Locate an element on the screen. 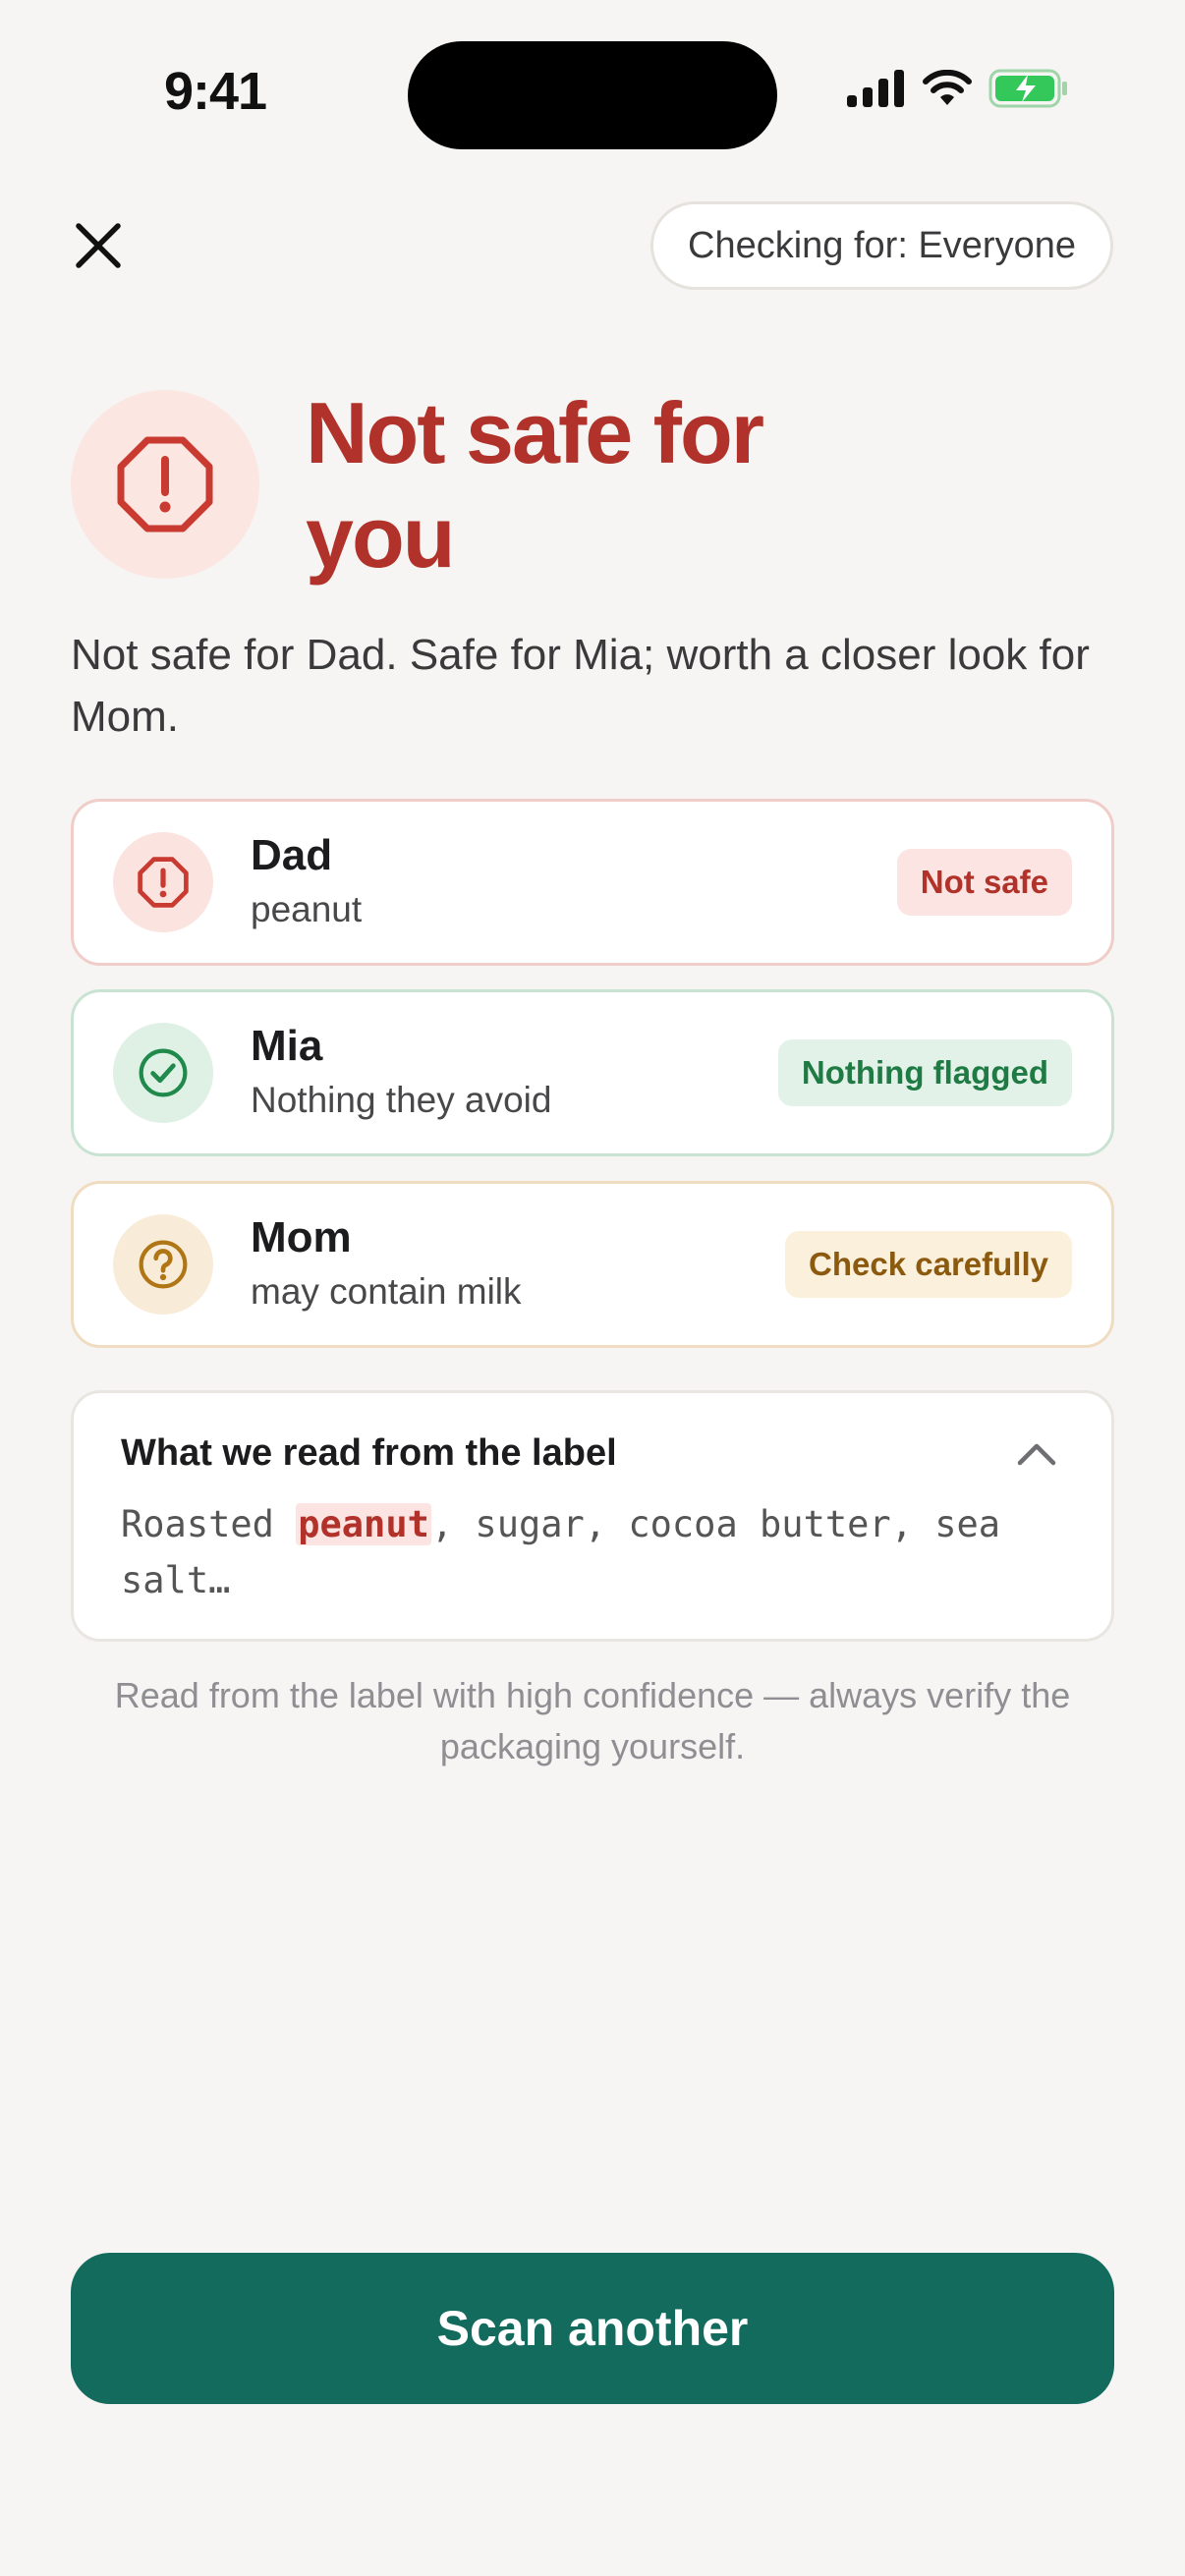 This screenshot has height=2576, width=1185. battery-charging-icon is located at coordinates (1027, 88).